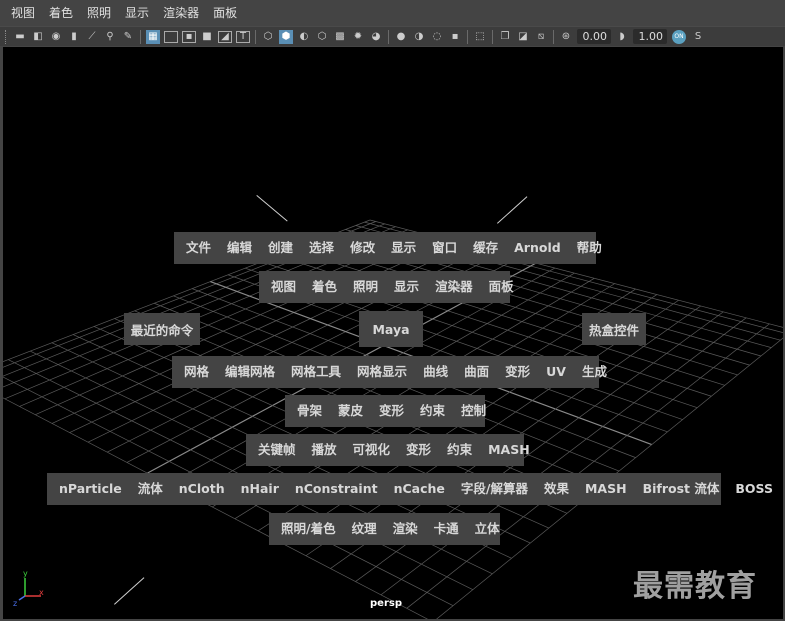 The image size is (785, 621). What do you see at coordinates (286, 36) in the screenshot?
I see `smooth-shade-icon: ⬢` at bounding box center [286, 36].